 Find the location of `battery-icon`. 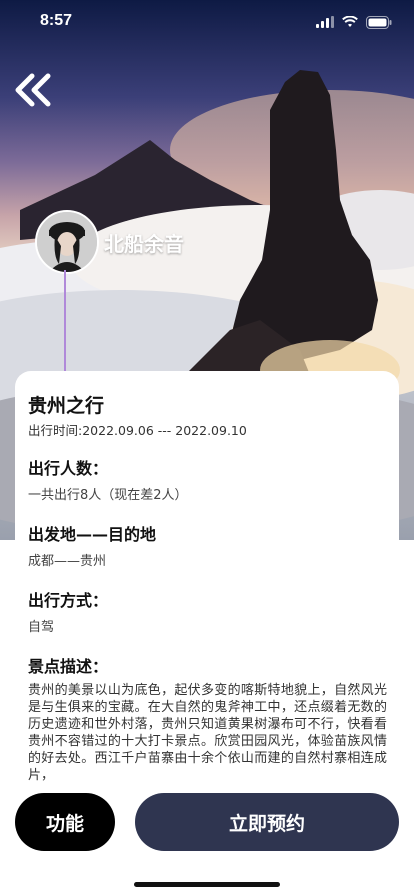

battery-icon is located at coordinates (379, 22).